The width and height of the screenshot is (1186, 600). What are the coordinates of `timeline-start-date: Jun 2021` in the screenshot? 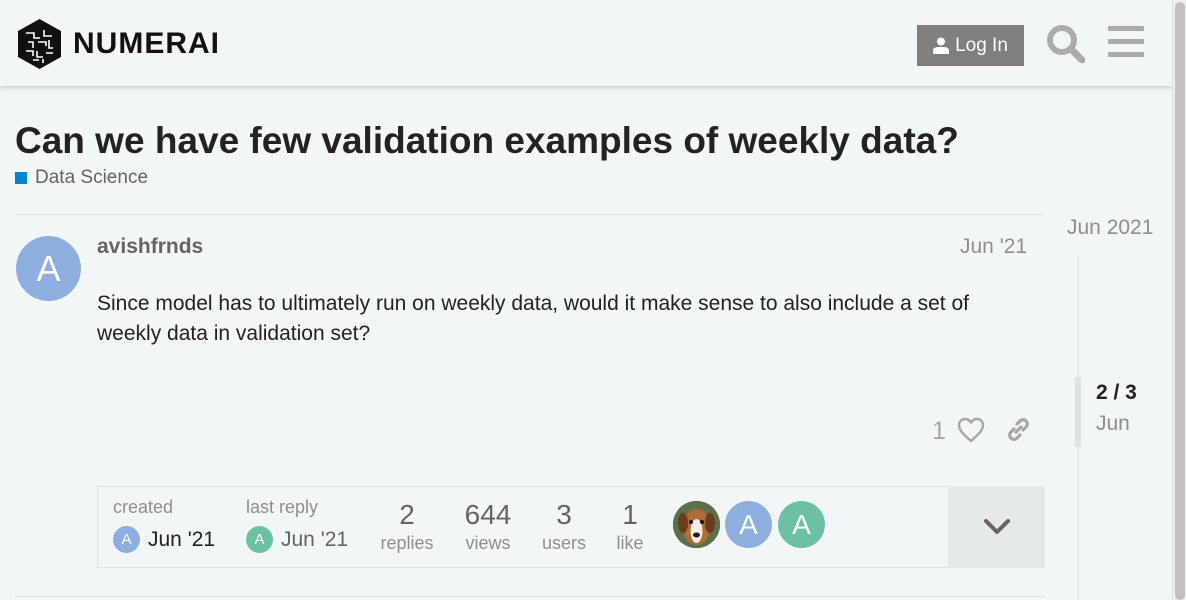 It's located at (1110, 228).